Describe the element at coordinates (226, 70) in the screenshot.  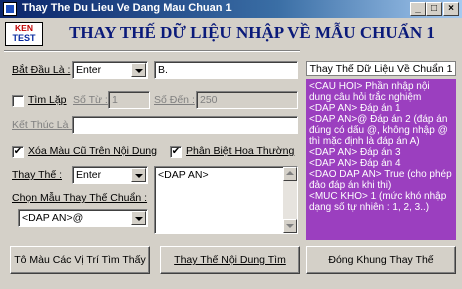
I see `bat-dau-text-input: B.` at that location.